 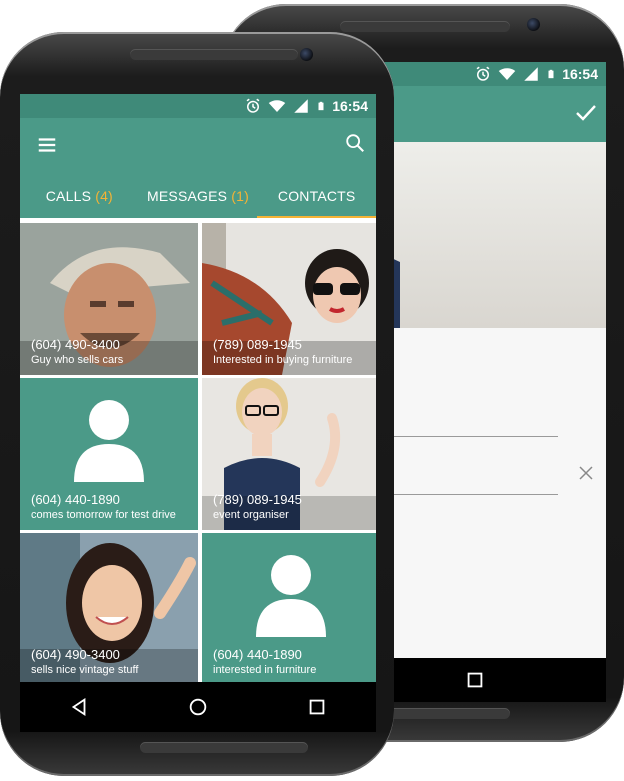 What do you see at coordinates (198, 106) in the screenshot?
I see `status-bar: 16:54` at bounding box center [198, 106].